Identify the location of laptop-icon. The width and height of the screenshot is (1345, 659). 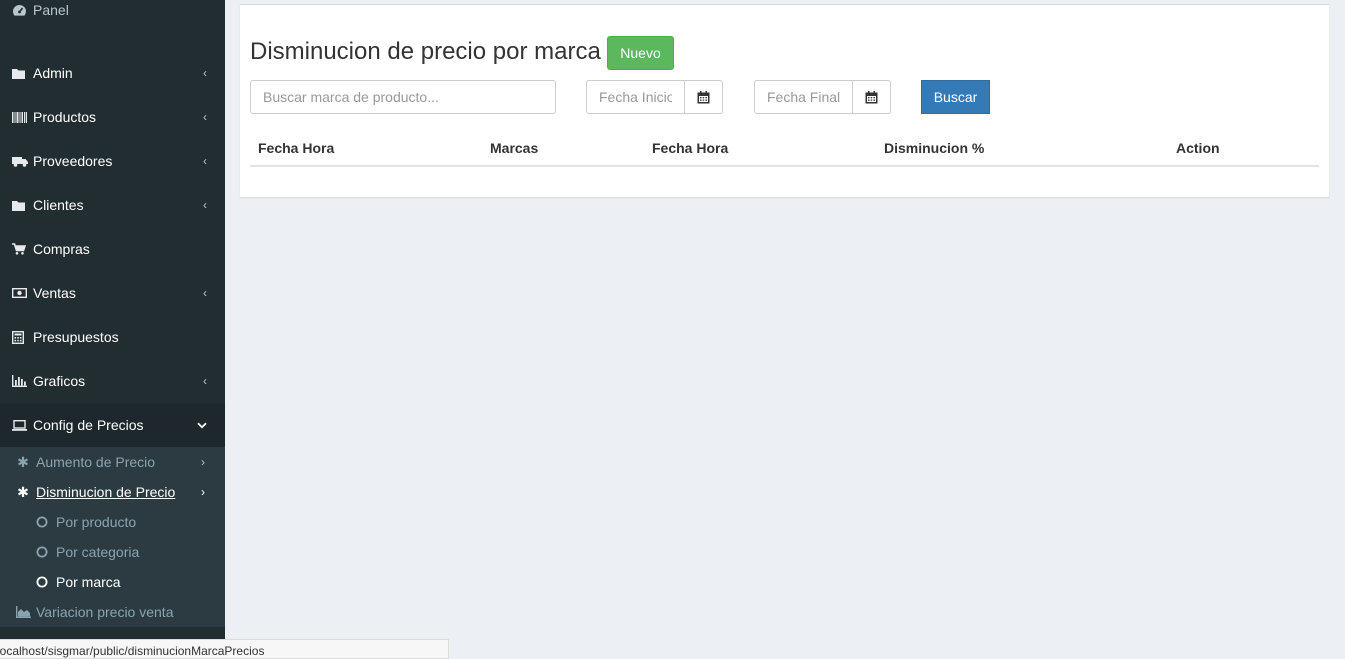
(20, 425).